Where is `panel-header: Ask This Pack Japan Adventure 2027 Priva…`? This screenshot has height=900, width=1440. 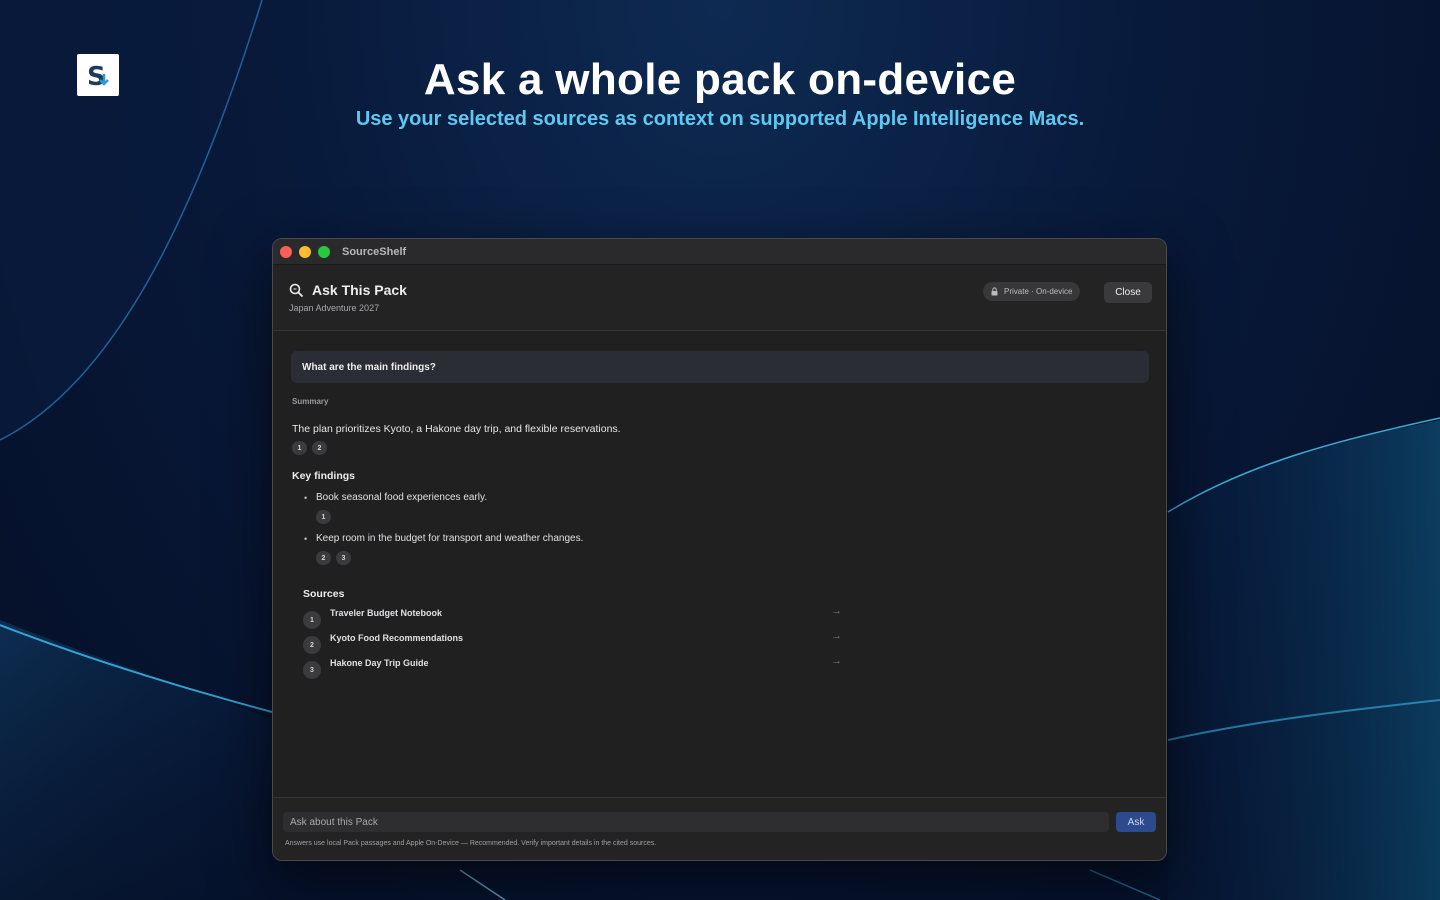
panel-header: Ask This Pack Japan Adventure 2027 Priva… is located at coordinates (719, 298).